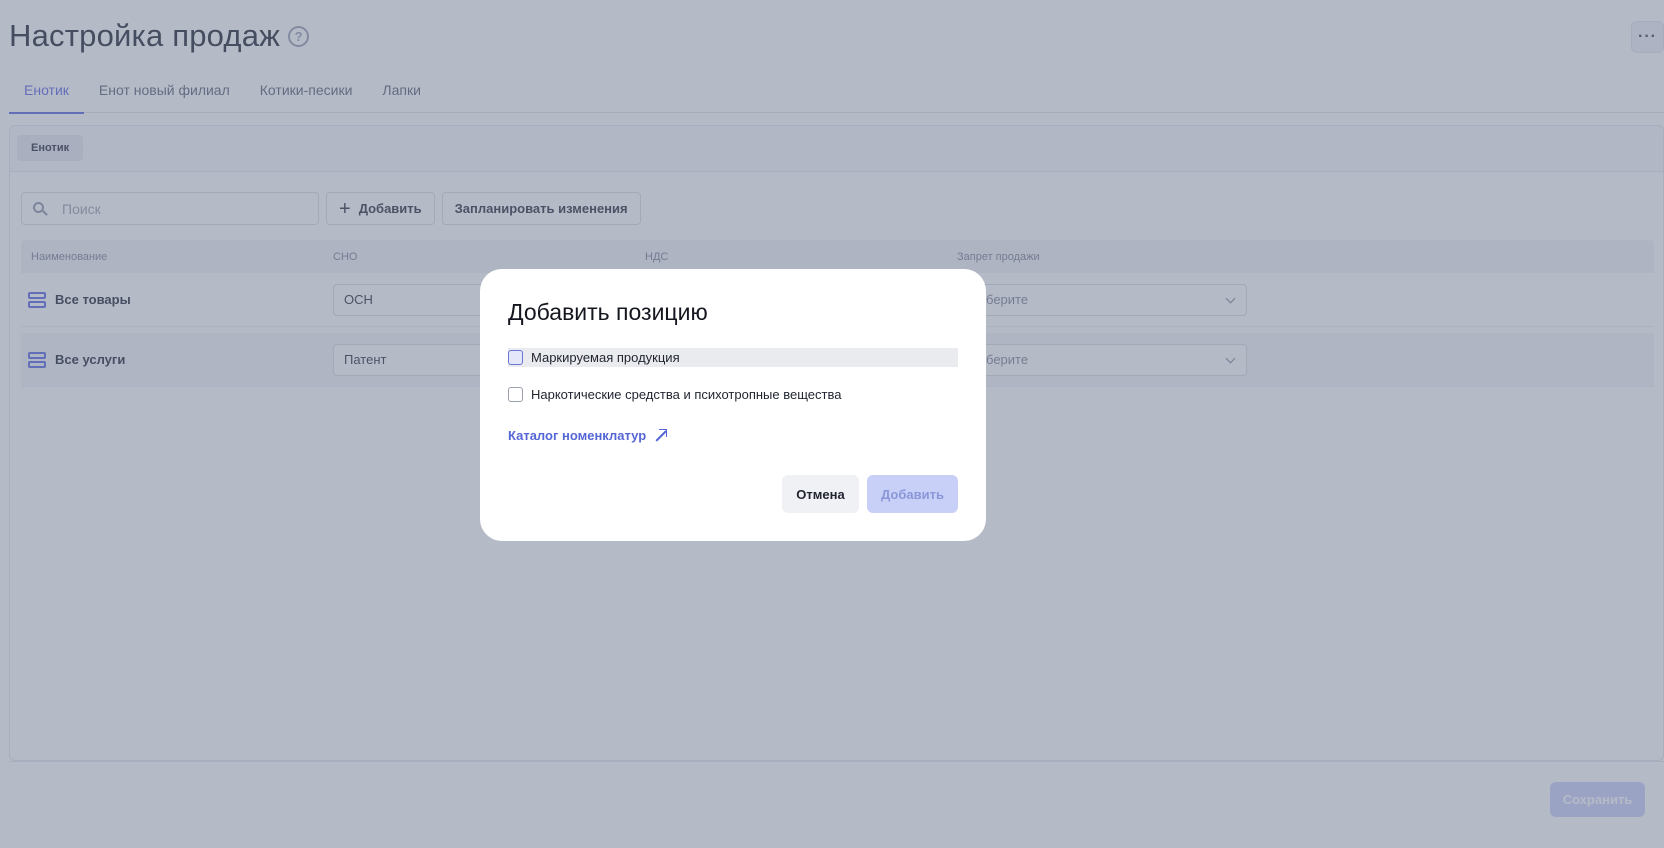 The image size is (1664, 848). I want to click on option-labeled-products: Маркируемая продукция, so click(733, 357).